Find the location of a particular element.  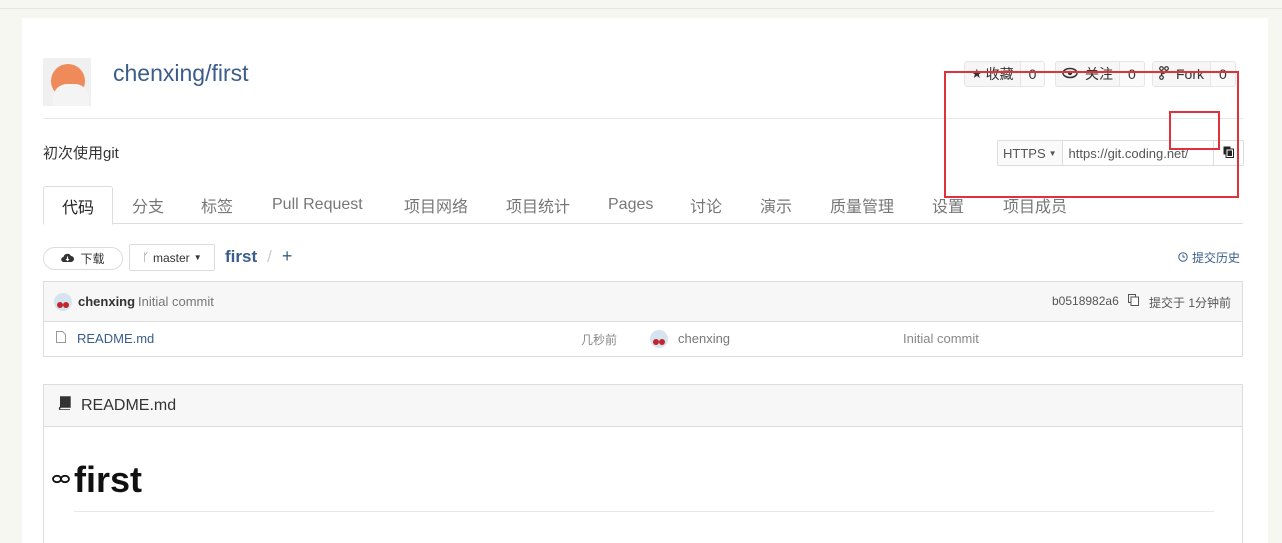

tab-demo: 演示 is located at coordinates (776, 205).